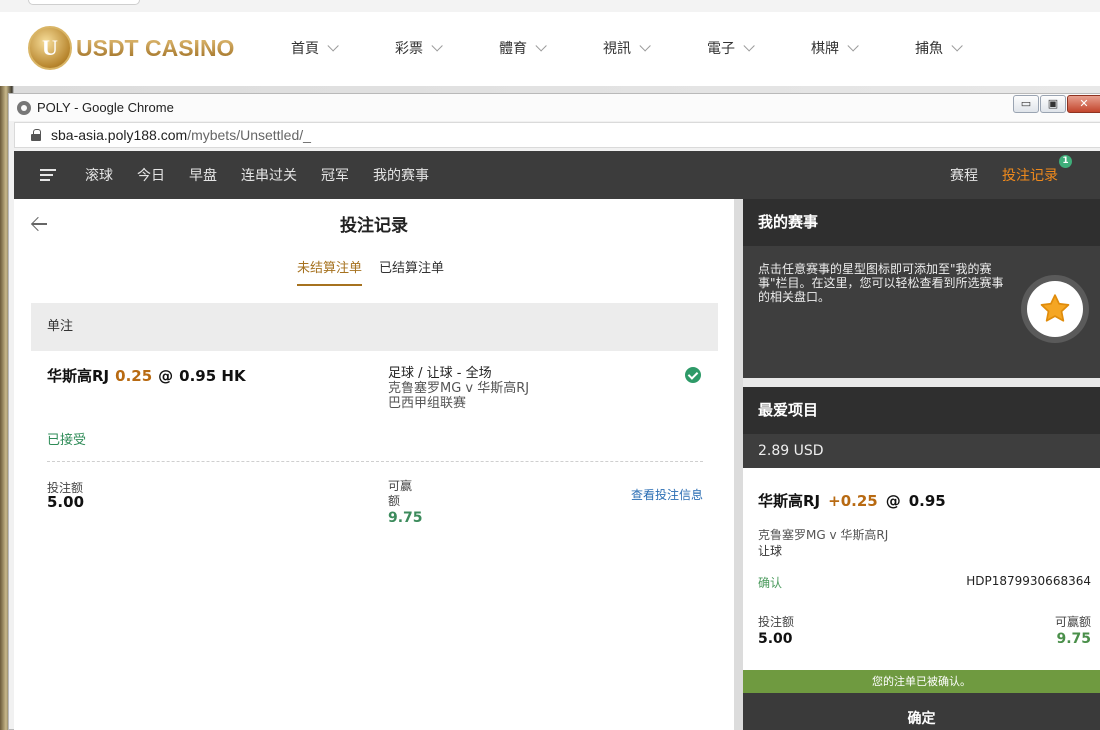  Describe the element at coordinates (1083, 104) in the screenshot. I see `close-button: ✕` at that location.